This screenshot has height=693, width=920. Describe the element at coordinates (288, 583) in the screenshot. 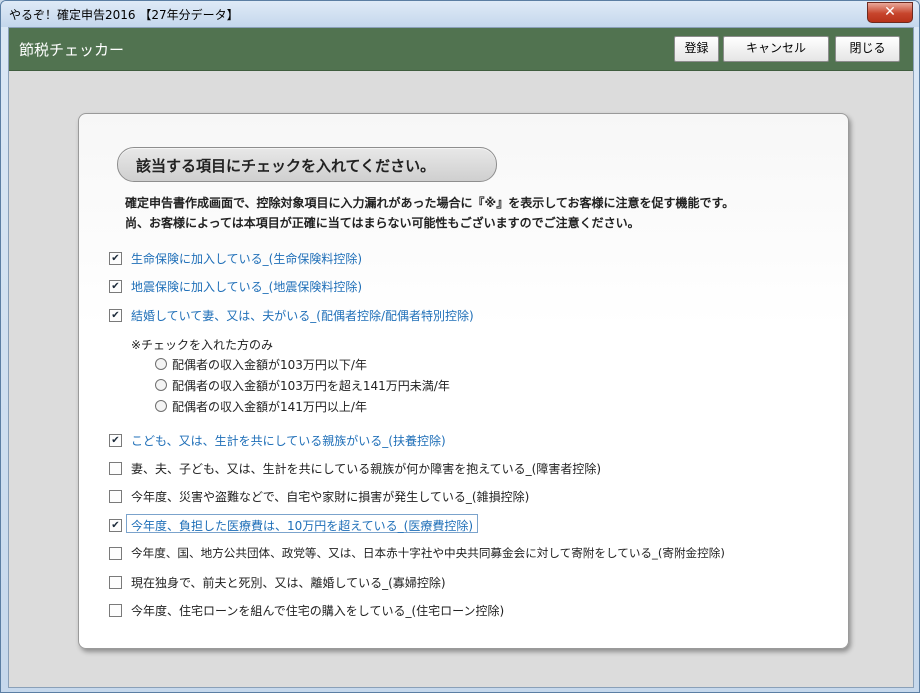

I see `item-label: 現在独身で、前夫と死別、又は、離婚している_(寡婦控除)` at that location.